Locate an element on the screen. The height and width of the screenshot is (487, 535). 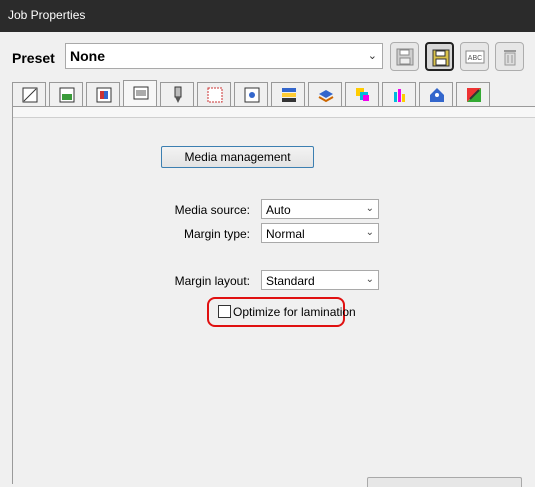
grid-icon is located at coordinates (215, 95).